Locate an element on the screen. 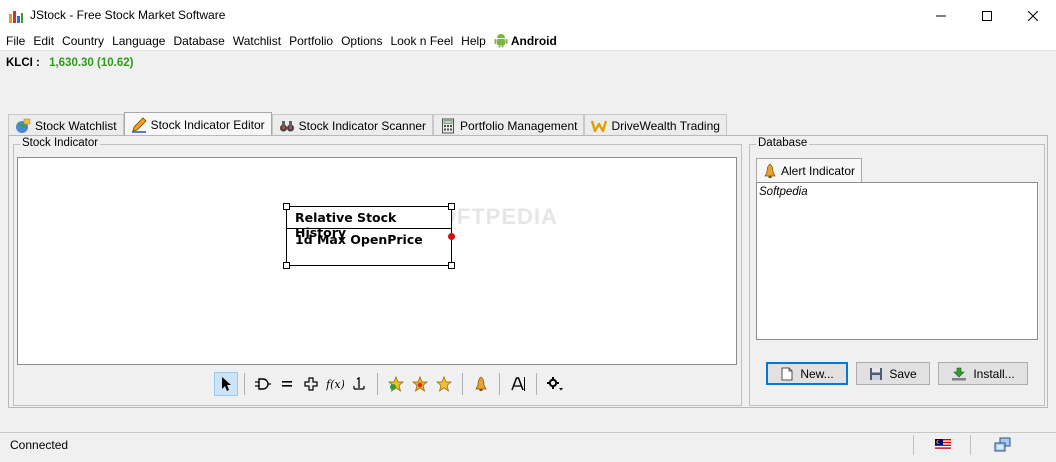 This screenshot has width=1056, height=462. tab-portfolio-management: Portfolio Management is located at coordinates (509, 125).